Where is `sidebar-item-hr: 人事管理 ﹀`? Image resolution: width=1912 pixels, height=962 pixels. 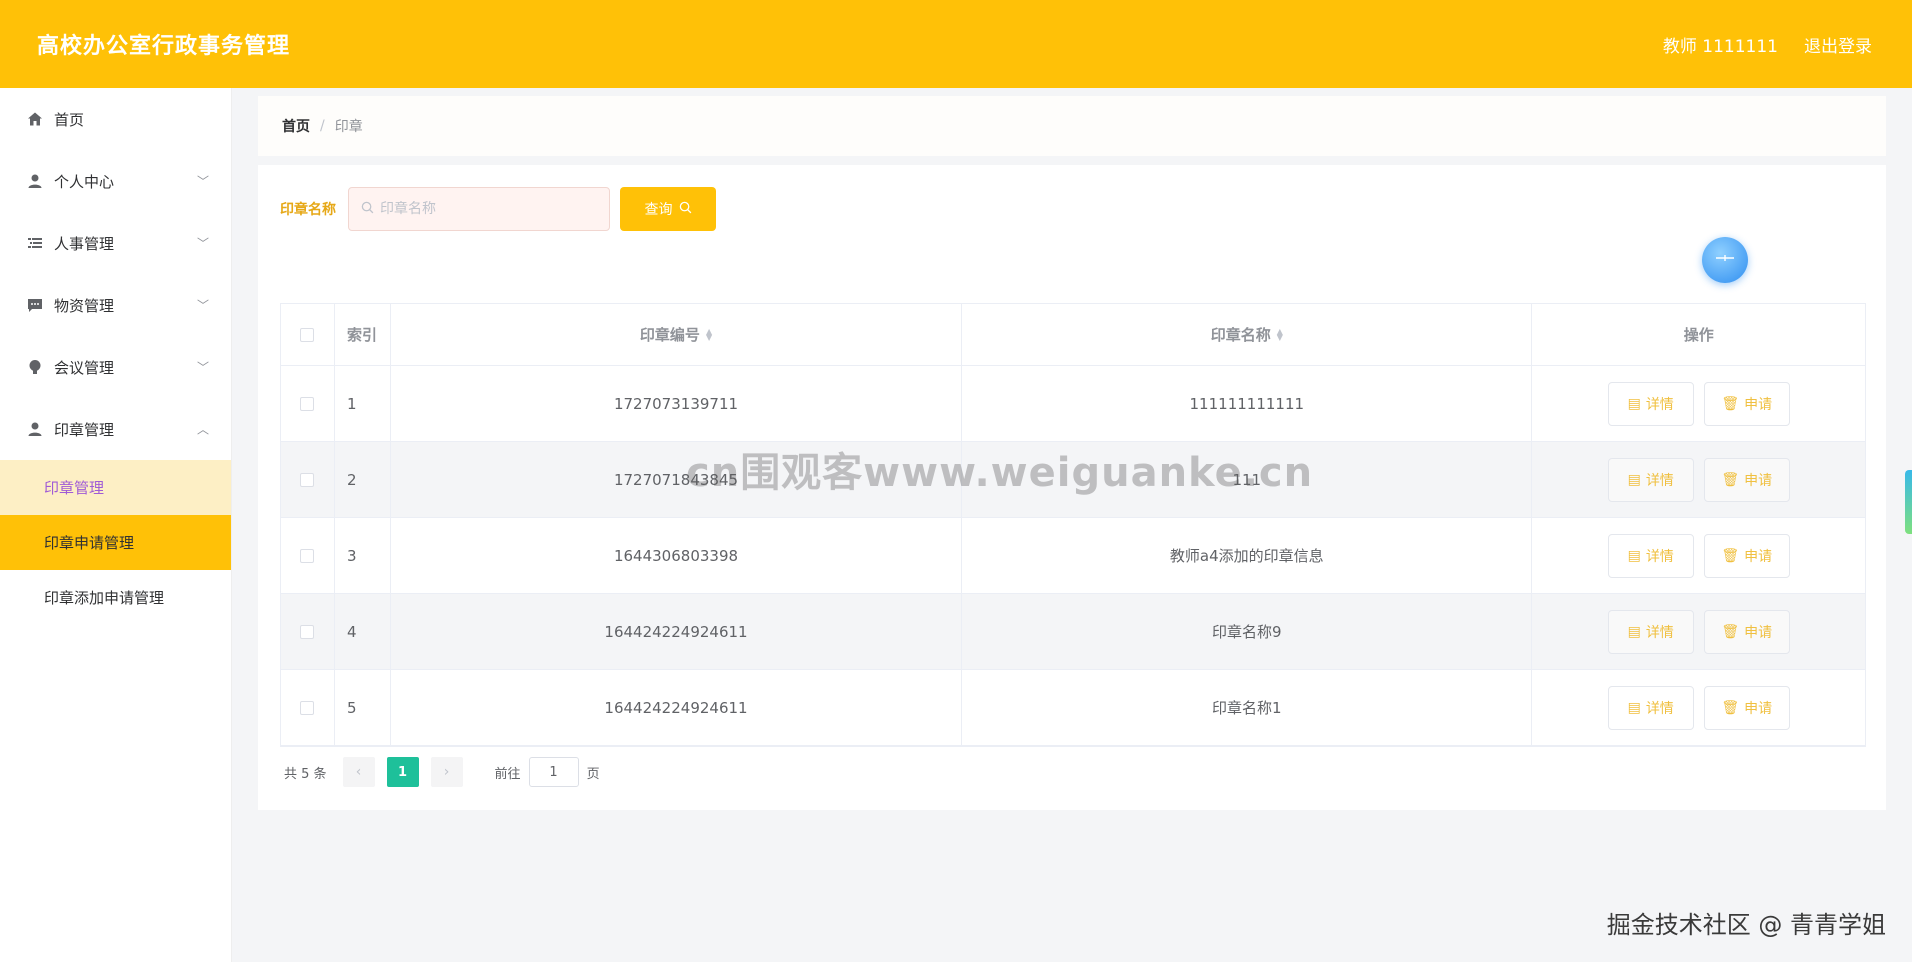
sidebar-item-hr: 人事管理 ﹀ is located at coordinates (115, 243).